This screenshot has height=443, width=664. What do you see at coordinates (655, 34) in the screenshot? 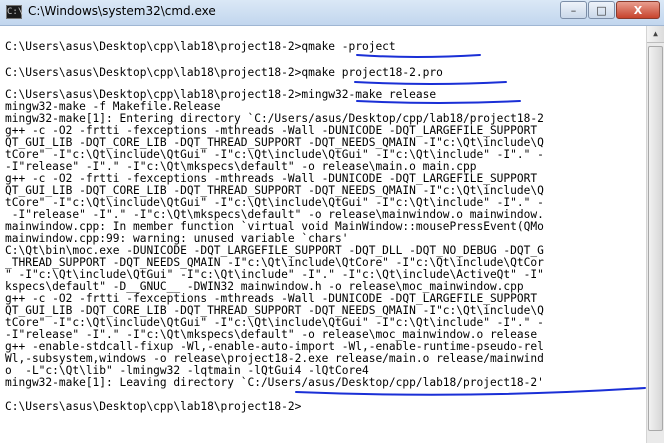
I see `scroll-up-arrow-icon: ▲` at bounding box center [655, 34].